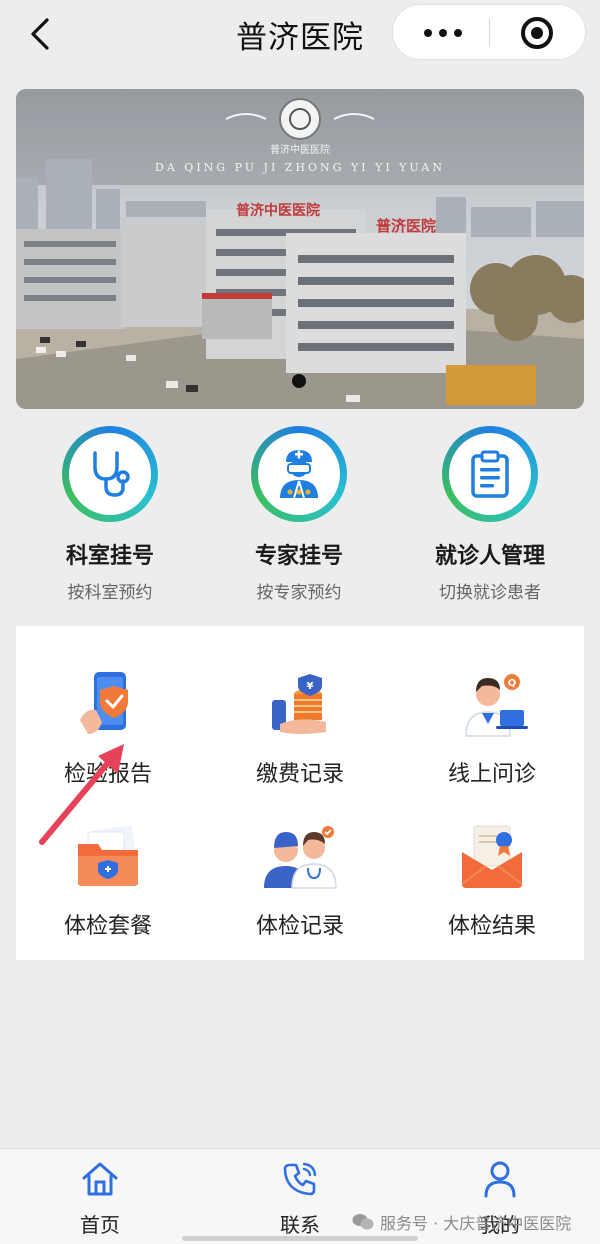 The image size is (600, 1244). I want to click on patient-management-button: 就诊人管理 切换就诊患者, so click(490, 514).